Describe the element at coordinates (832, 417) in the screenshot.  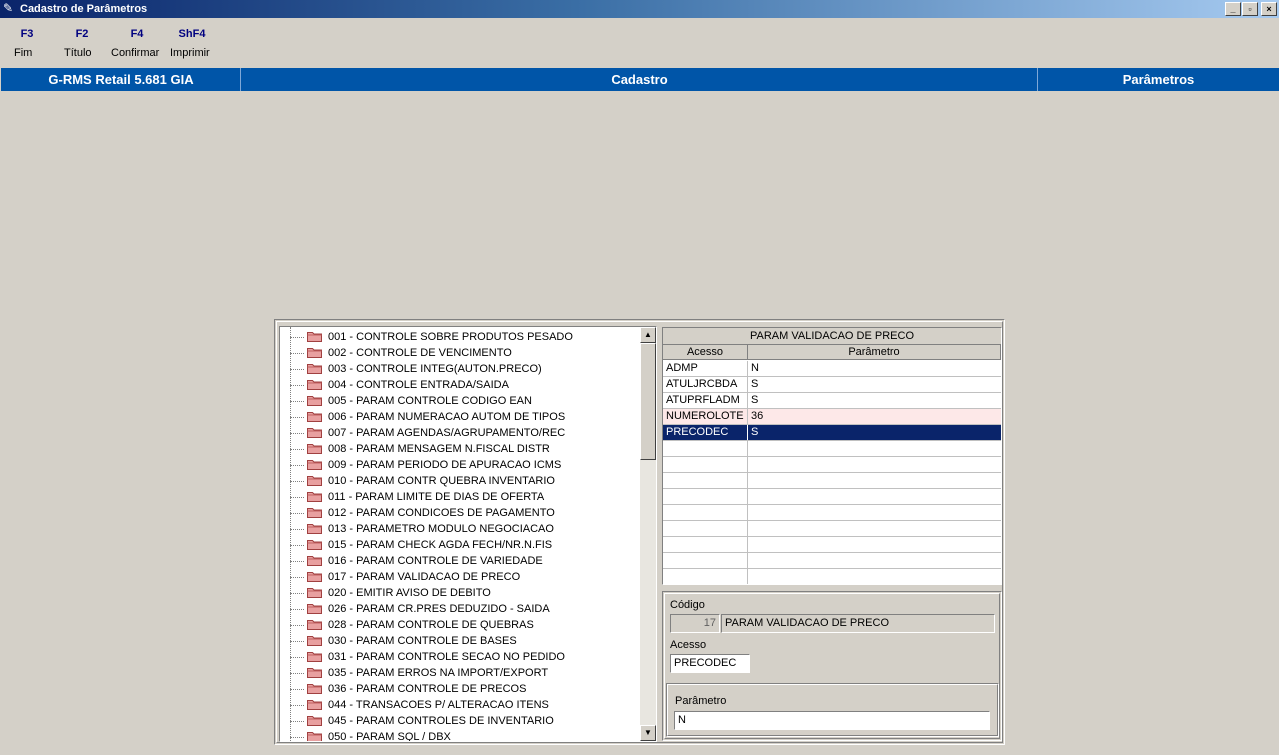
I see `table-row: NUMEROLOTE 36` at that location.